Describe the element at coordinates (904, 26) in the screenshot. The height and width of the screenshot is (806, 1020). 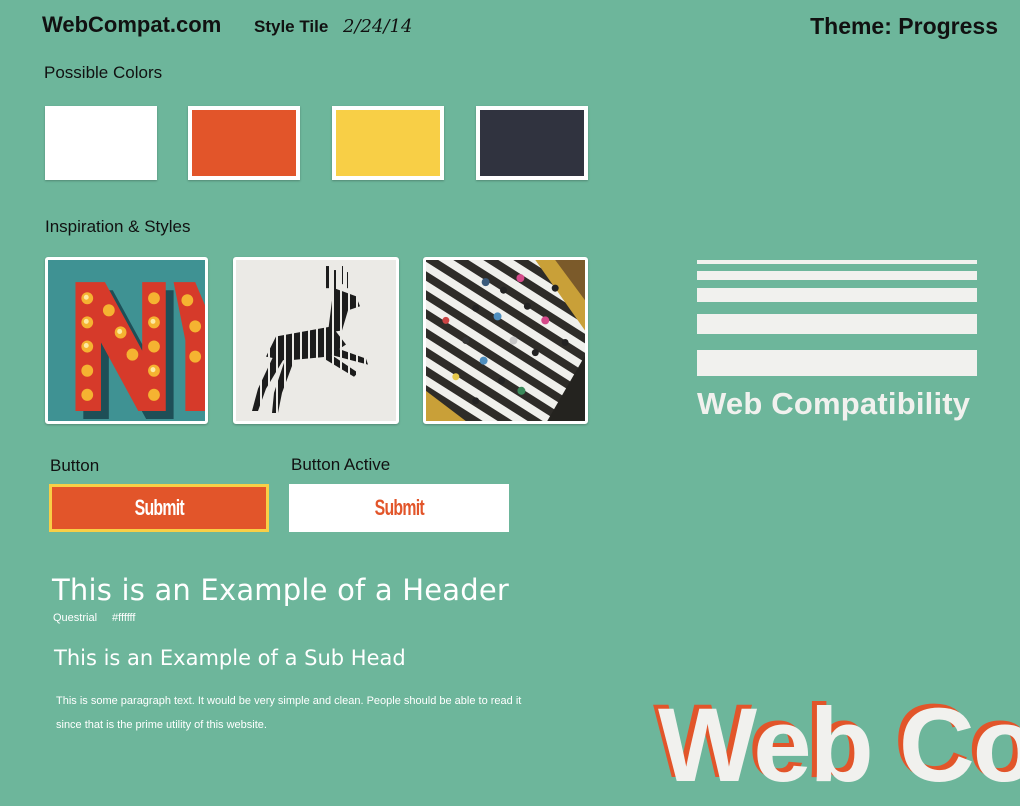
I see `theme-title: Theme: Progress` at that location.